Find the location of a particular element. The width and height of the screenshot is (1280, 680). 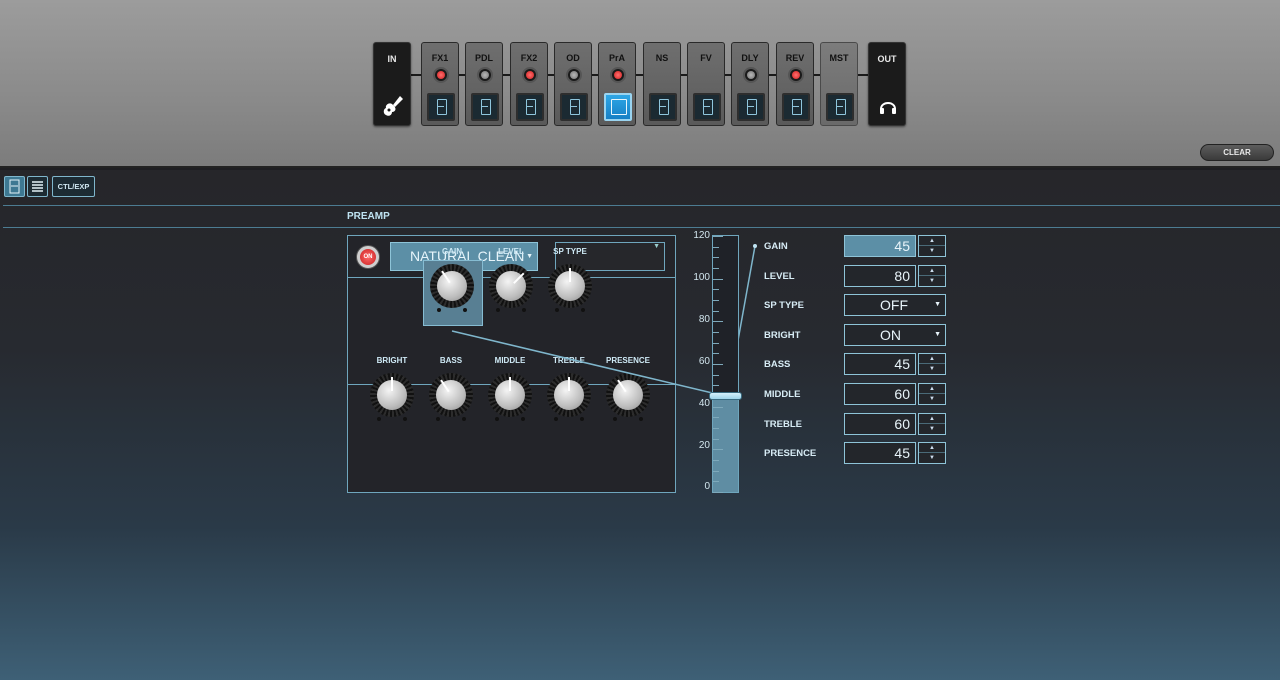

knob-middle: MIDDLE is located at coordinates (510, 389).